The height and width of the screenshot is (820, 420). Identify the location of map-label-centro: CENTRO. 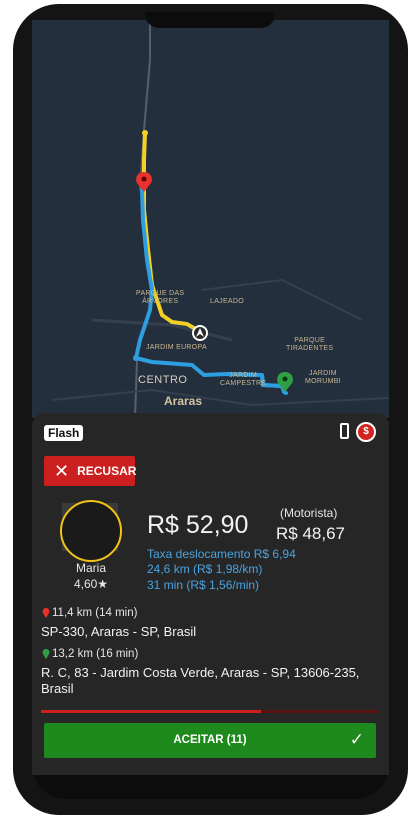
(163, 380).